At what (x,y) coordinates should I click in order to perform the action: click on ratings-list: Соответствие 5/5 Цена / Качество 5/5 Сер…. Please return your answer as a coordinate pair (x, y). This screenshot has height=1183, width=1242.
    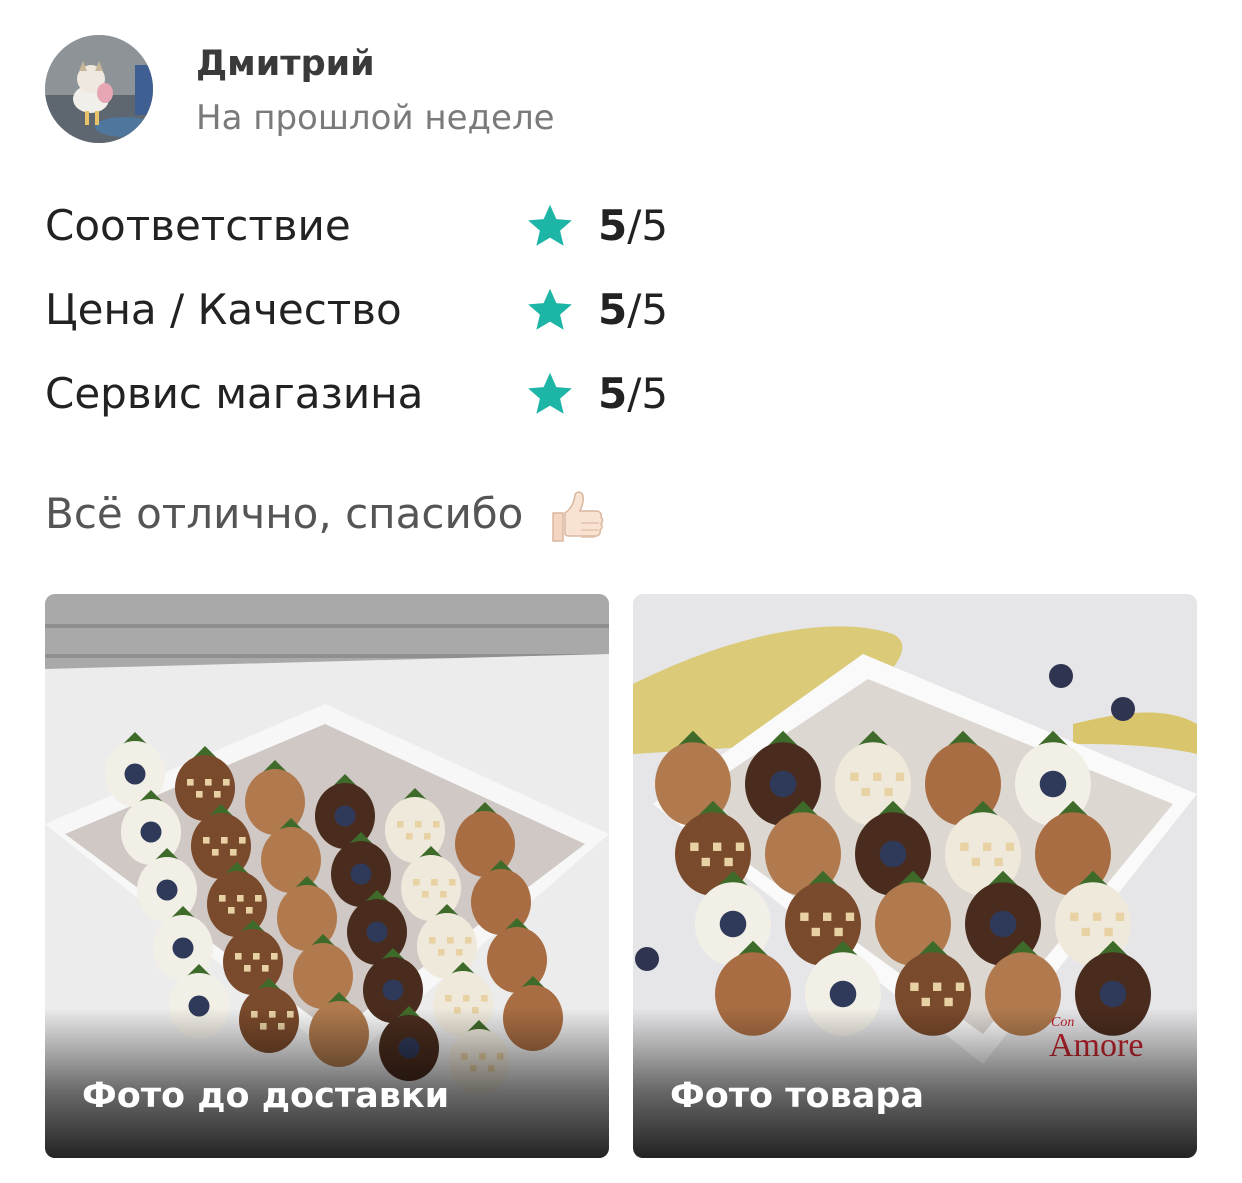
    Looking at the image, I should click on (395, 319).